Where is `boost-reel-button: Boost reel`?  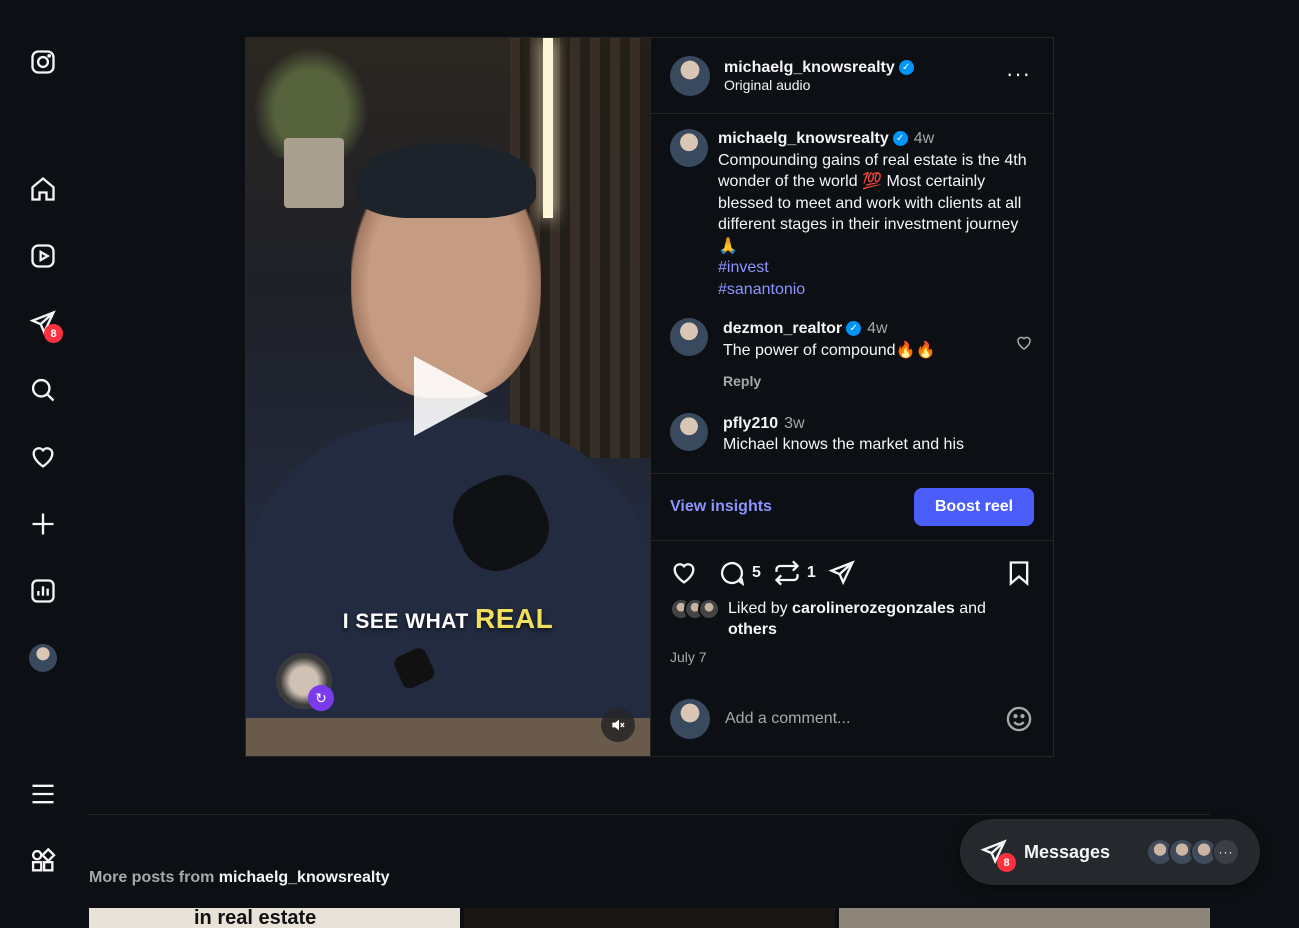
boost-reel-button: Boost reel is located at coordinates (974, 507).